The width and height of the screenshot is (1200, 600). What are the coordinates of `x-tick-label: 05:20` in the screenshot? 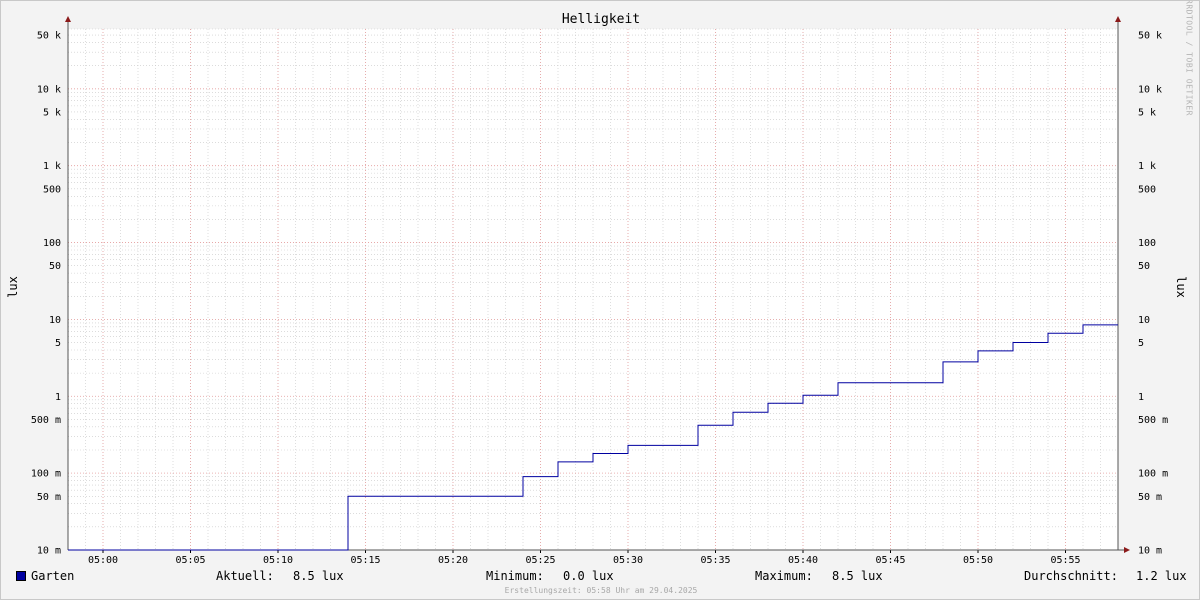 It's located at (453, 560).